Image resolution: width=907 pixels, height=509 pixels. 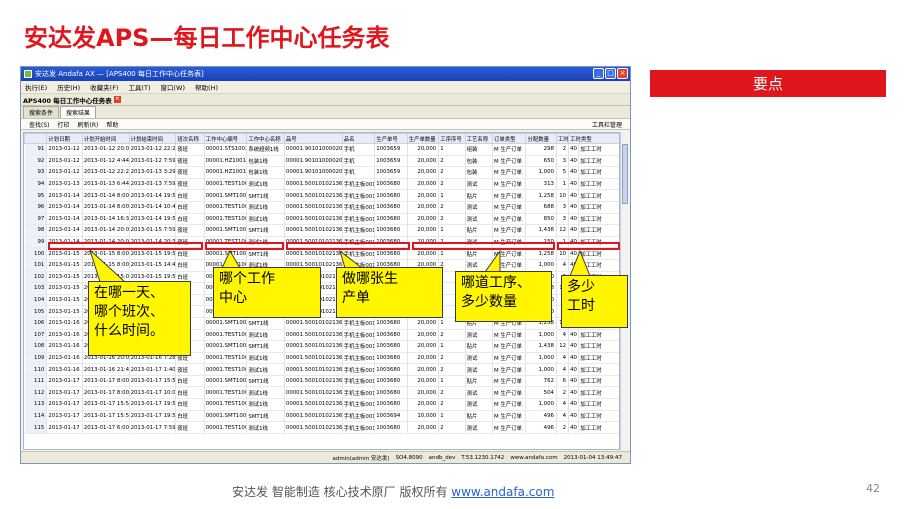 What do you see at coordinates (106, 219) in the screenshot?
I see `table-cell: 2013-01-14 16:35` at bounding box center [106, 219].